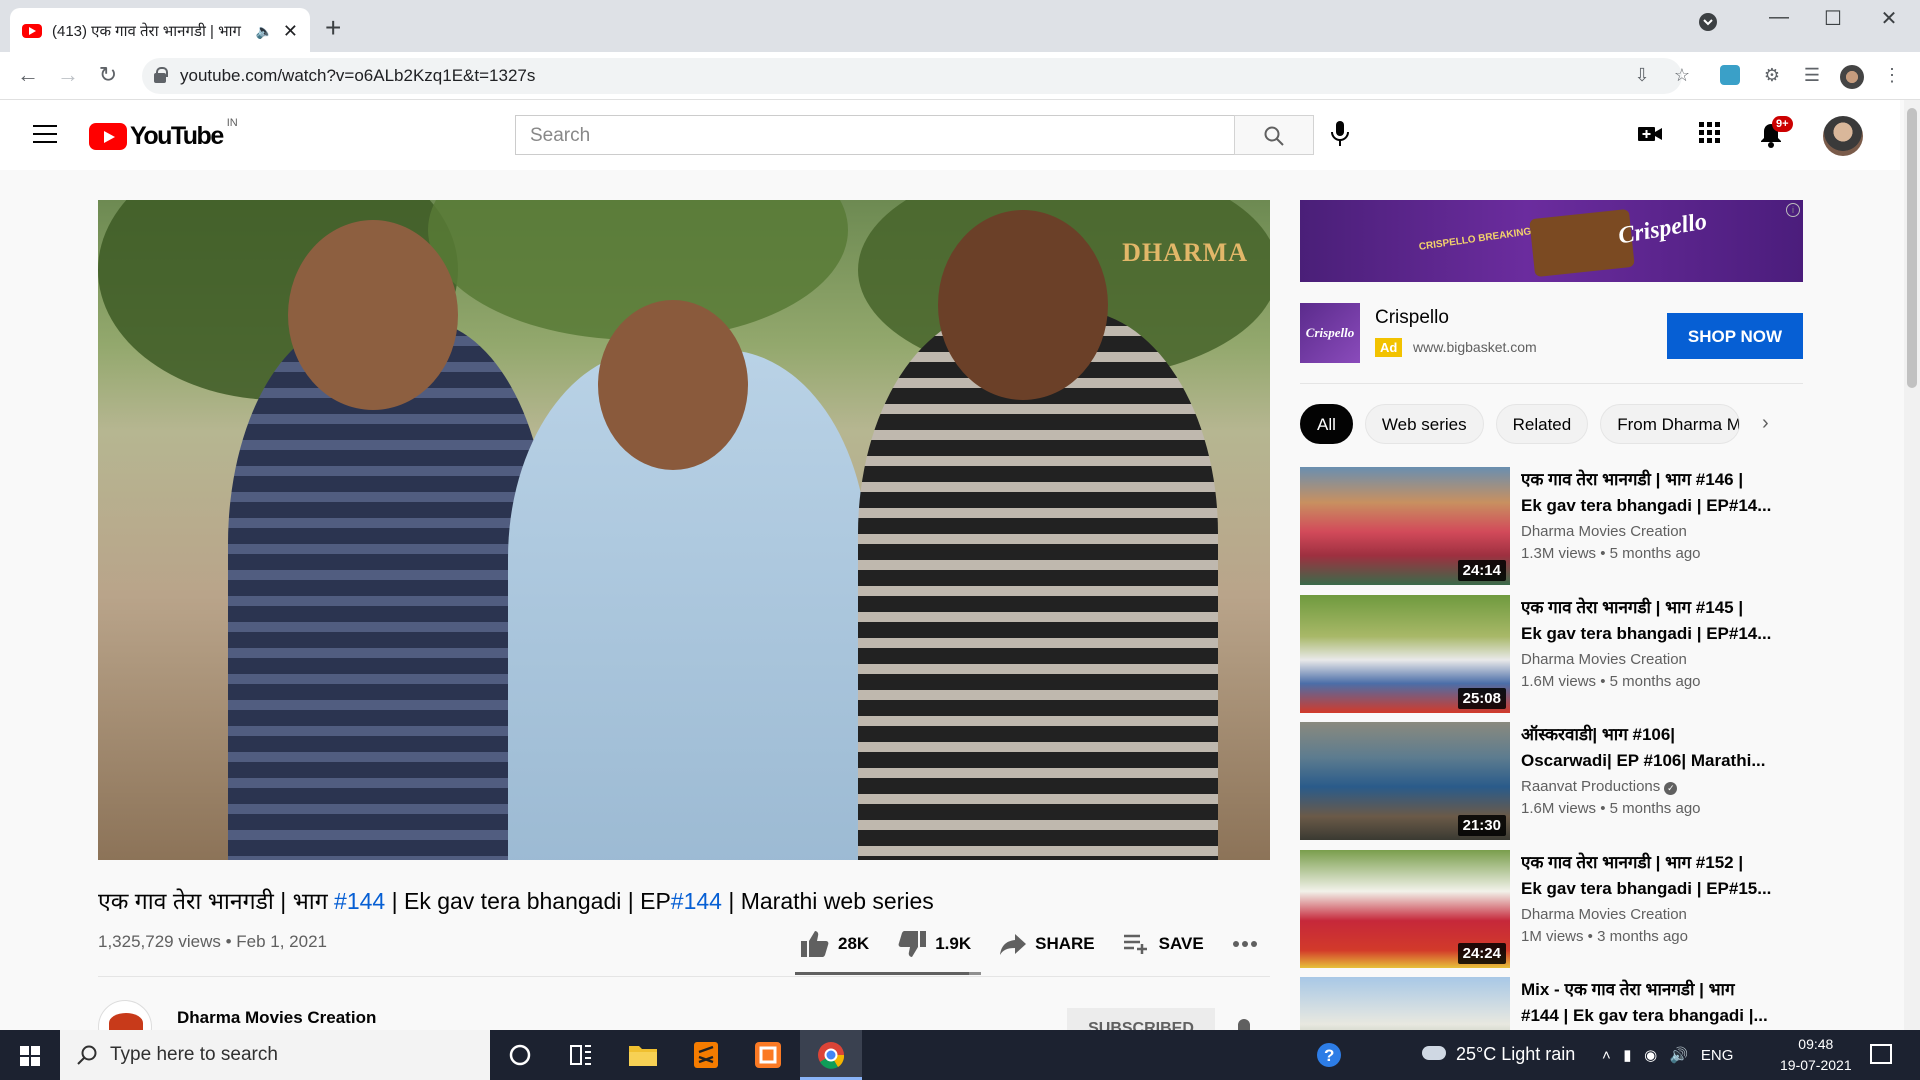  I want to click on chevron-right-icon: ›, so click(1765, 423).